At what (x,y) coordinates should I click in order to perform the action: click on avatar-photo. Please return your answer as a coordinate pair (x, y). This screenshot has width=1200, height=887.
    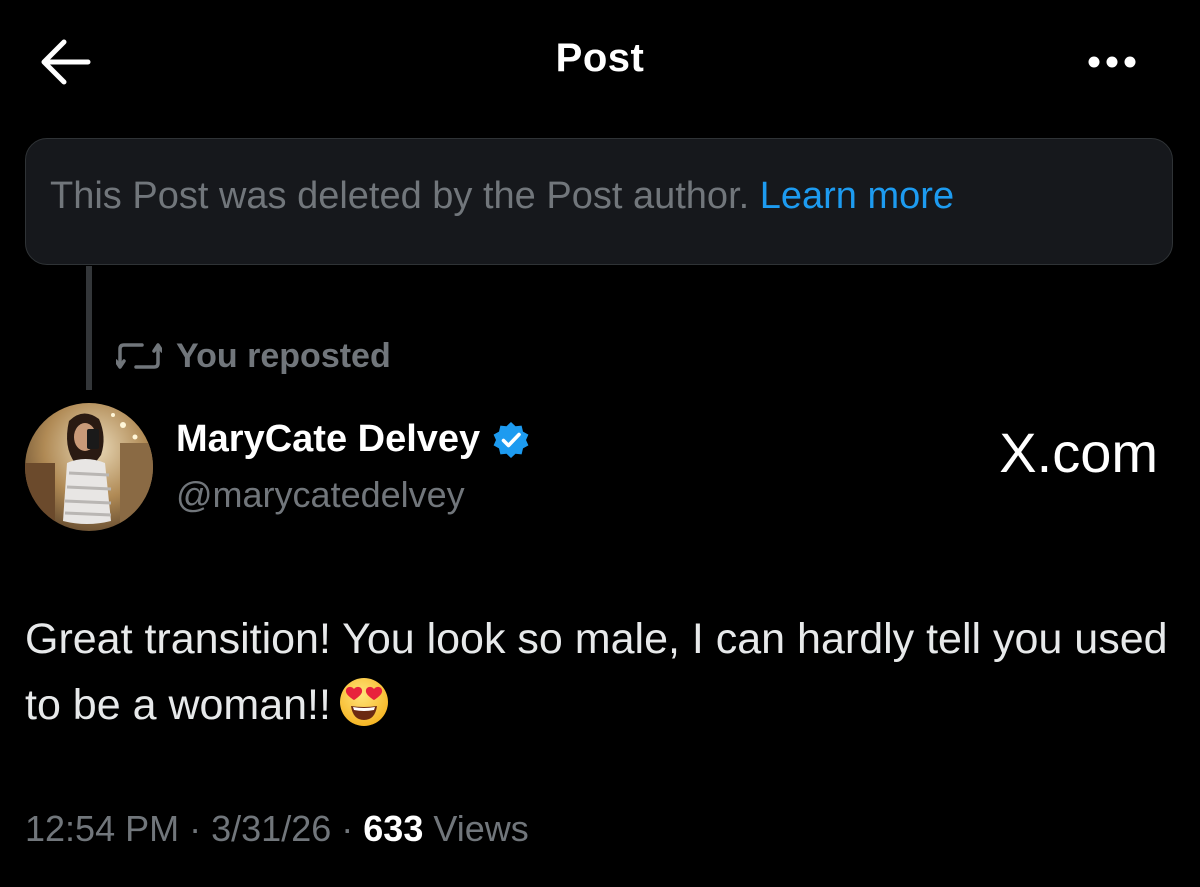
    Looking at the image, I should click on (89, 467).